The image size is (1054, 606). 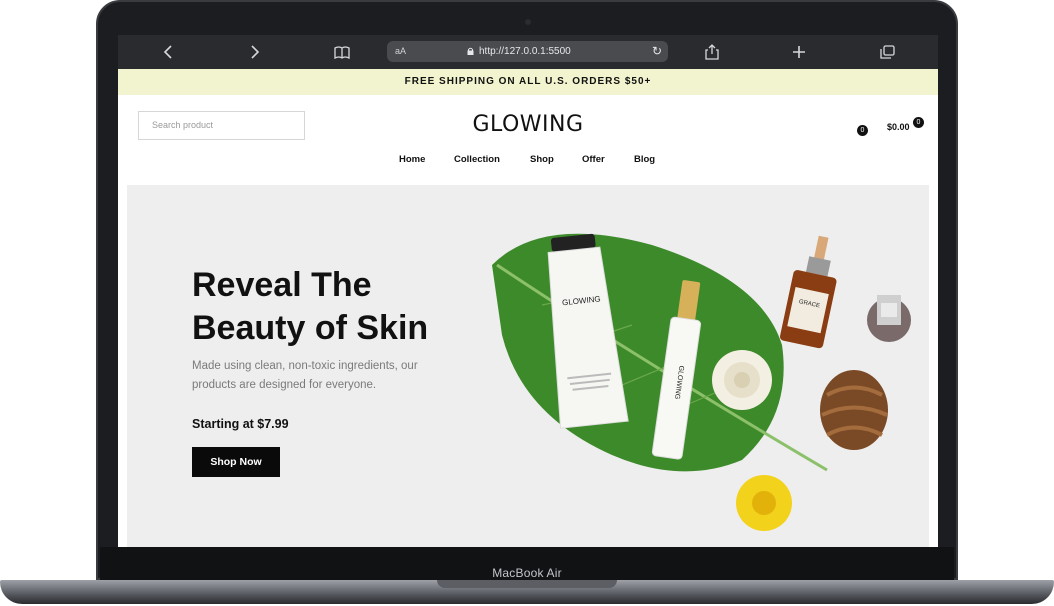 What do you see at coordinates (477, 159) in the screenshot?
I see `nav-collection: Collection` at bounding box center [477, 159].